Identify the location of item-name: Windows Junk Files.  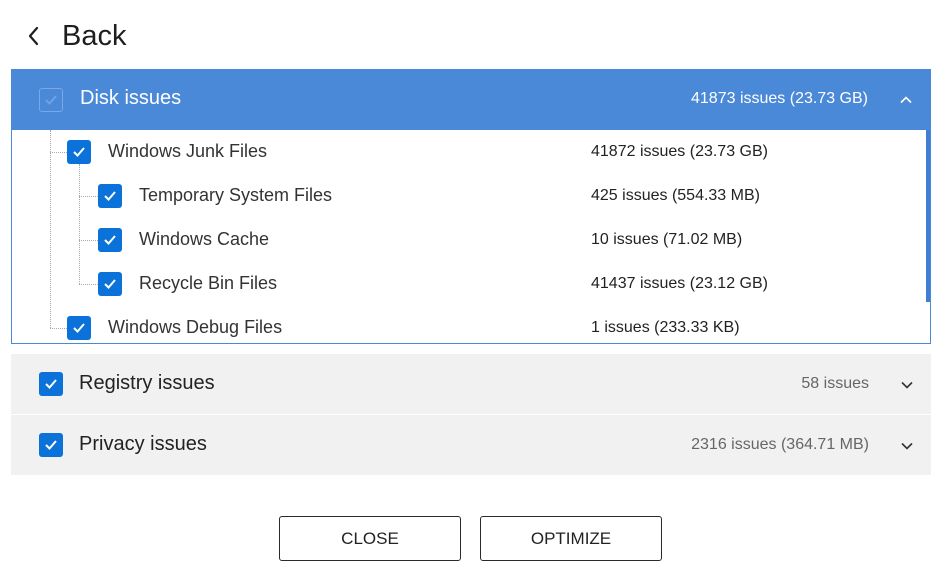
(188, 151).